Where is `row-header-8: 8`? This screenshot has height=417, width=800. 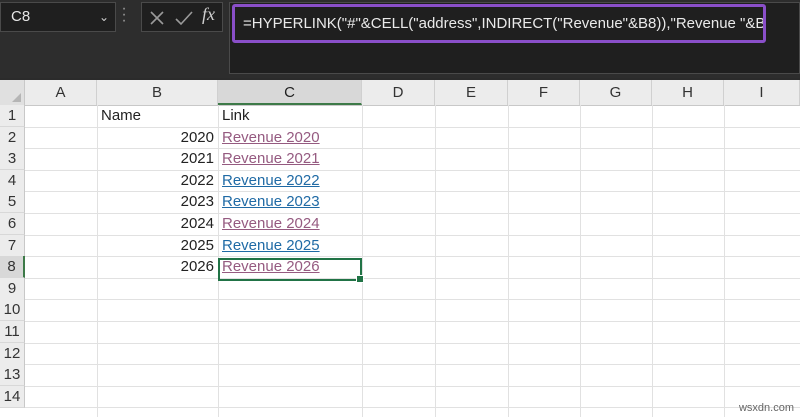
row-header-8: 8 is located at coordinates (12, 267).